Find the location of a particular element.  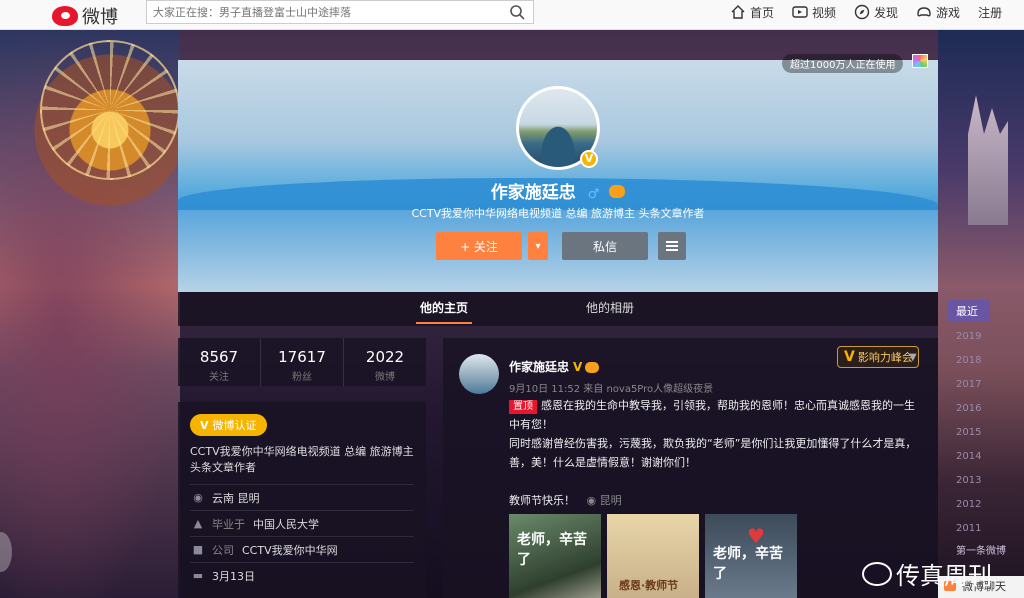

stat-posts-count: 2022 is located at coordinates (385, 357).